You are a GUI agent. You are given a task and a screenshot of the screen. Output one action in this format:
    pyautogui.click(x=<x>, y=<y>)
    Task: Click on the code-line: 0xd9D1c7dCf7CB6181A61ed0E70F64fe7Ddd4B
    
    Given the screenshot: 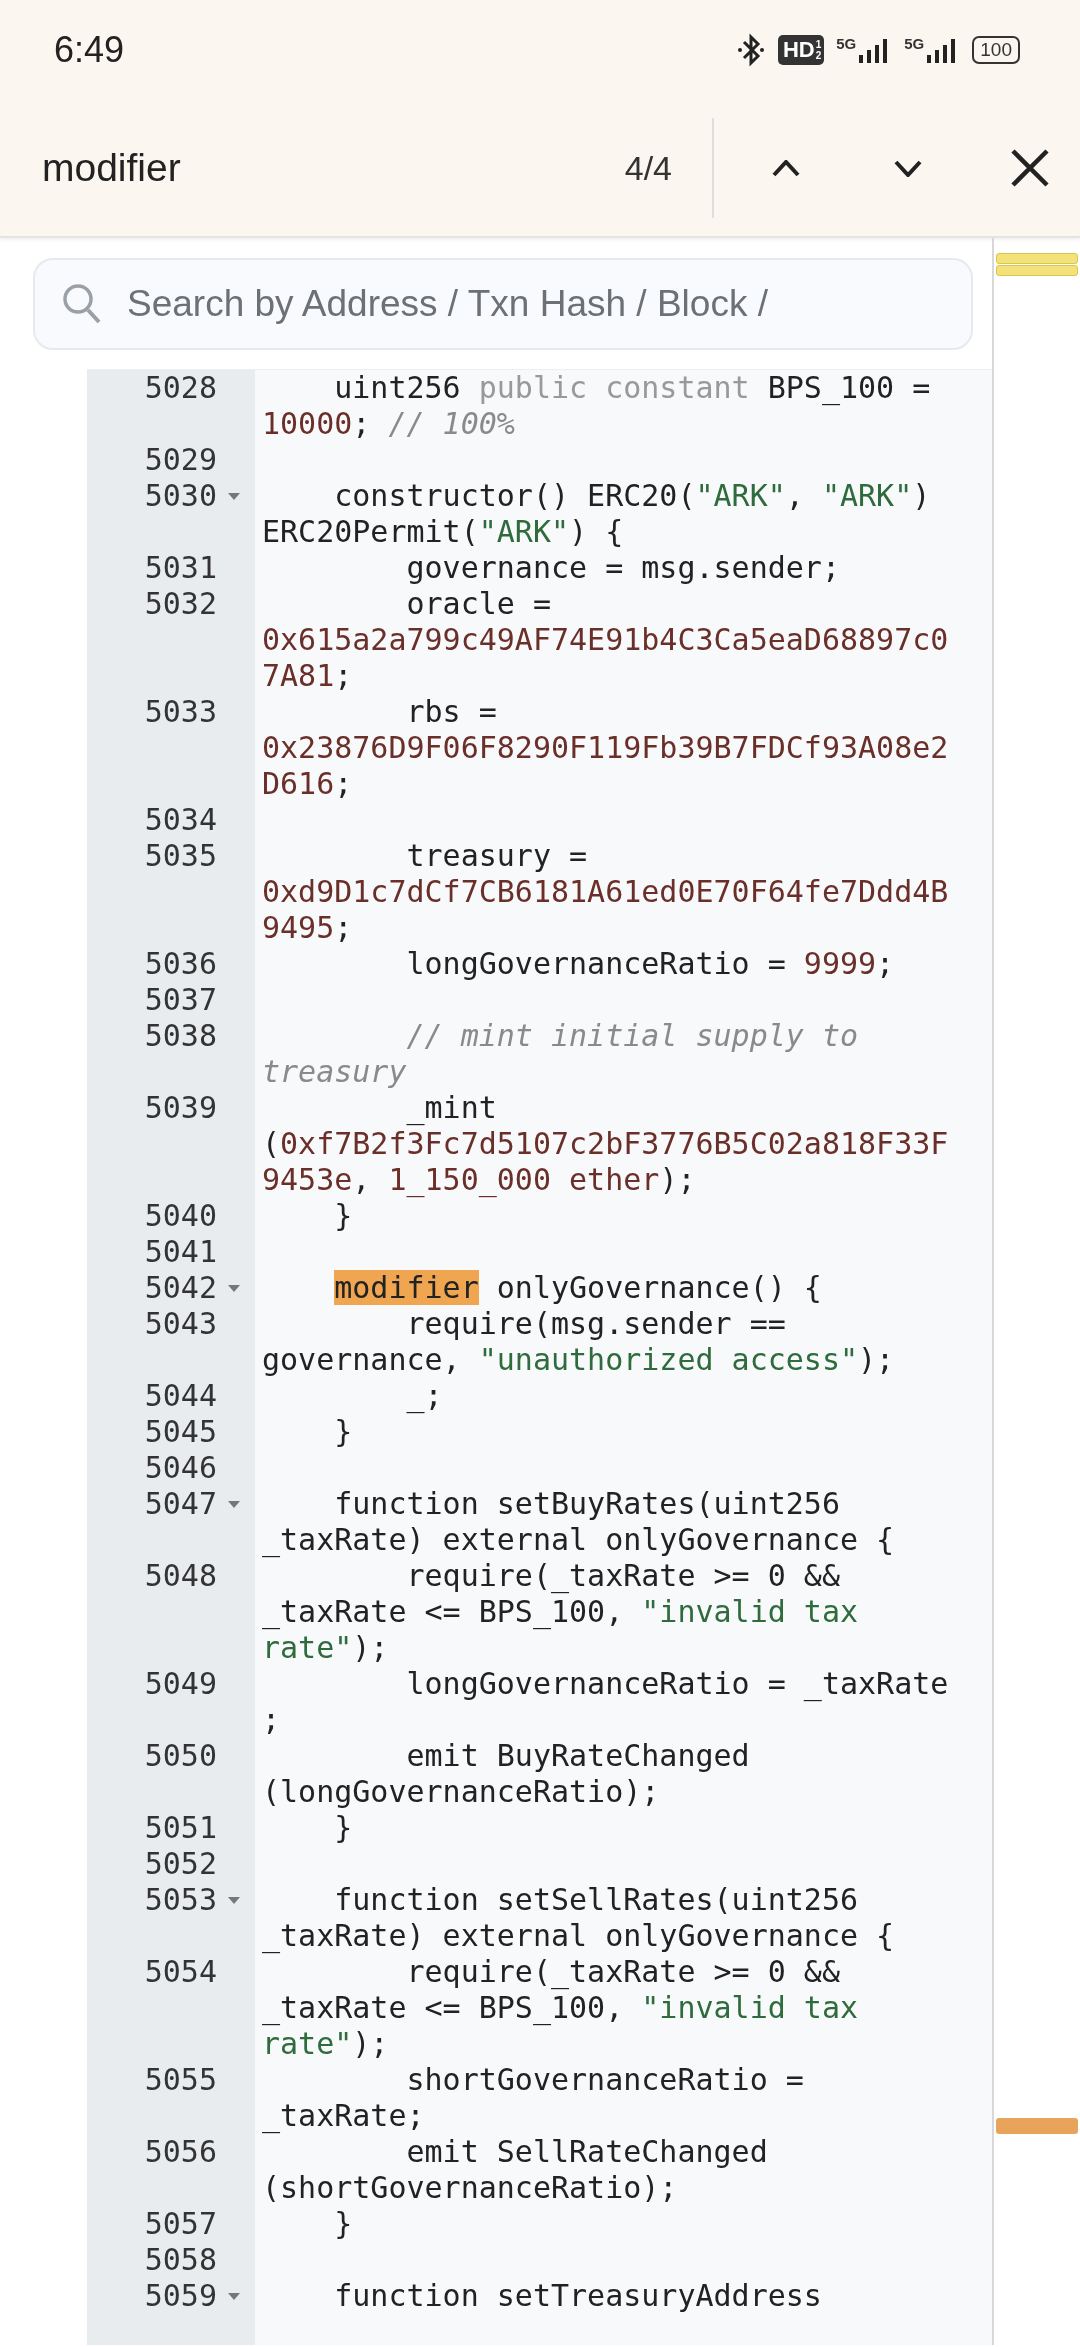 What is the action you would take?
    pyautogui.click(x=605, y=892)
    